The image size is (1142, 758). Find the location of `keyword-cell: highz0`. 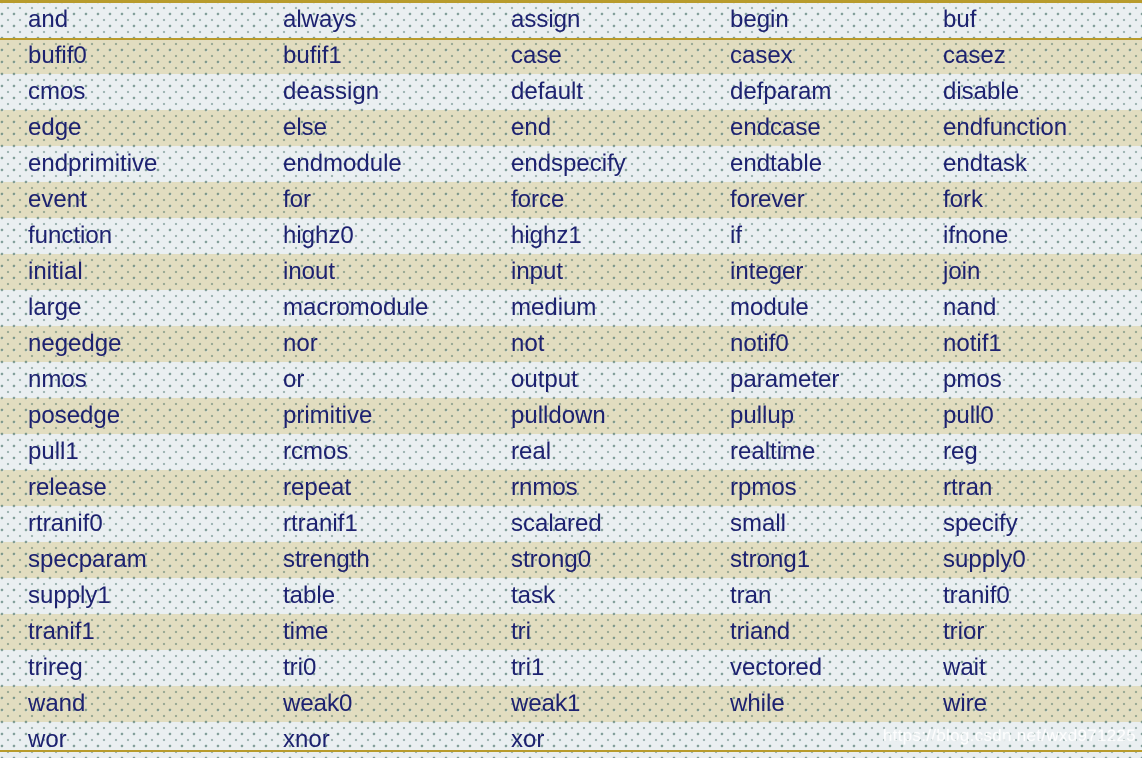

keyword-cell: highz0 is located at coordinates (318, 235).